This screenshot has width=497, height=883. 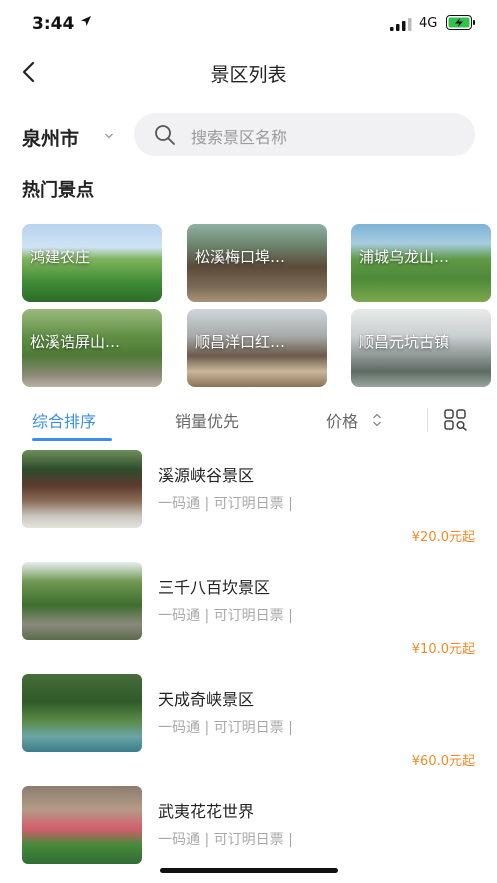 I want to click on city-selector: 泉州市, so click(x=50, y=137).